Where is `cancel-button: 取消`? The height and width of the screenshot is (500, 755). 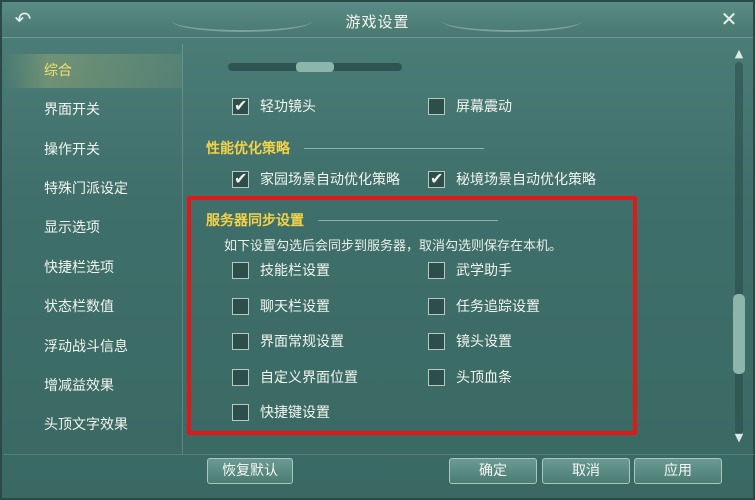 cancel-button: 取消 is located at coordinates (586, 471).